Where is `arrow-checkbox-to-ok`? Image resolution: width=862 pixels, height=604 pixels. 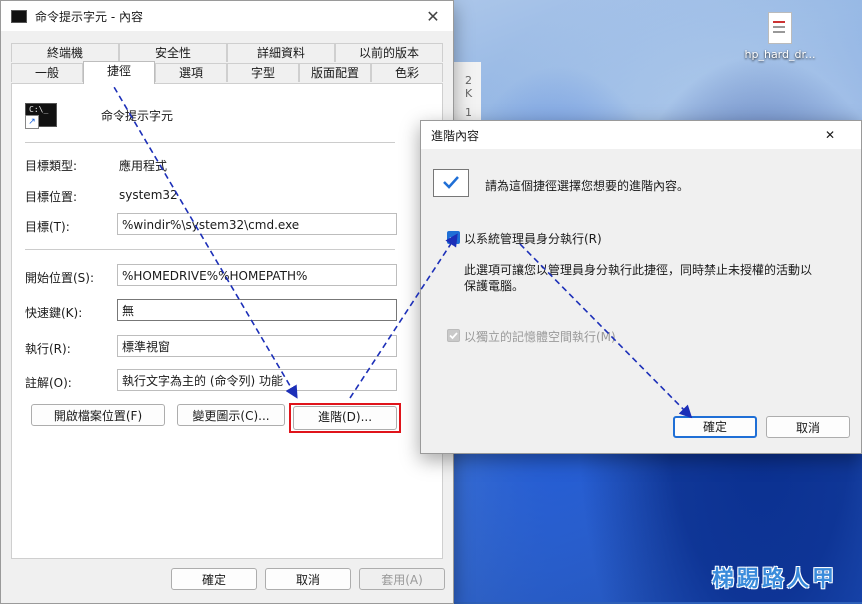 arrow-checkbox-to-ok is located at coordinates (606, 331).